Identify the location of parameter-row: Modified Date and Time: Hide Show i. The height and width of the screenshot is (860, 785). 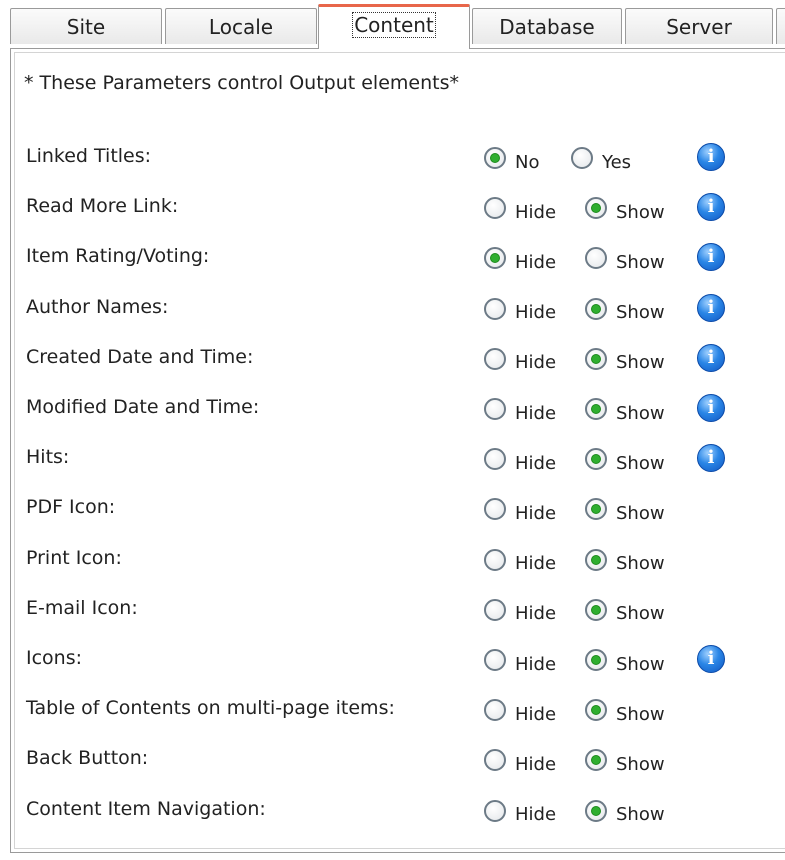
(392, 411).